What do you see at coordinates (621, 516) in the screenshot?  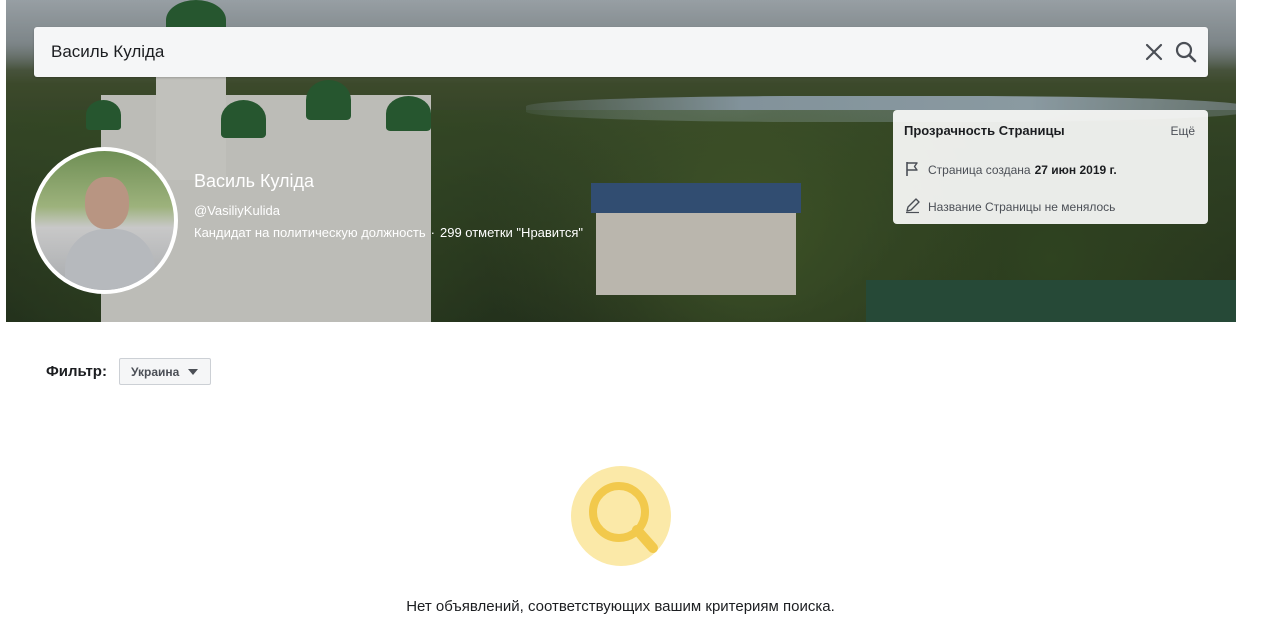 I see `magnifier-icon` at bounding box center [621, 516].